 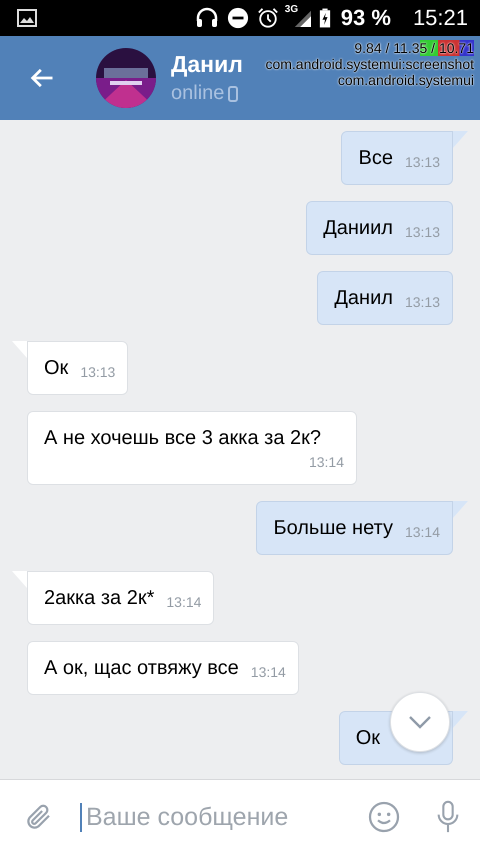 What do you see at coordinates (197, 93) in the screenshot?
I see `presence-status: online` at bounding box center [197, 93].